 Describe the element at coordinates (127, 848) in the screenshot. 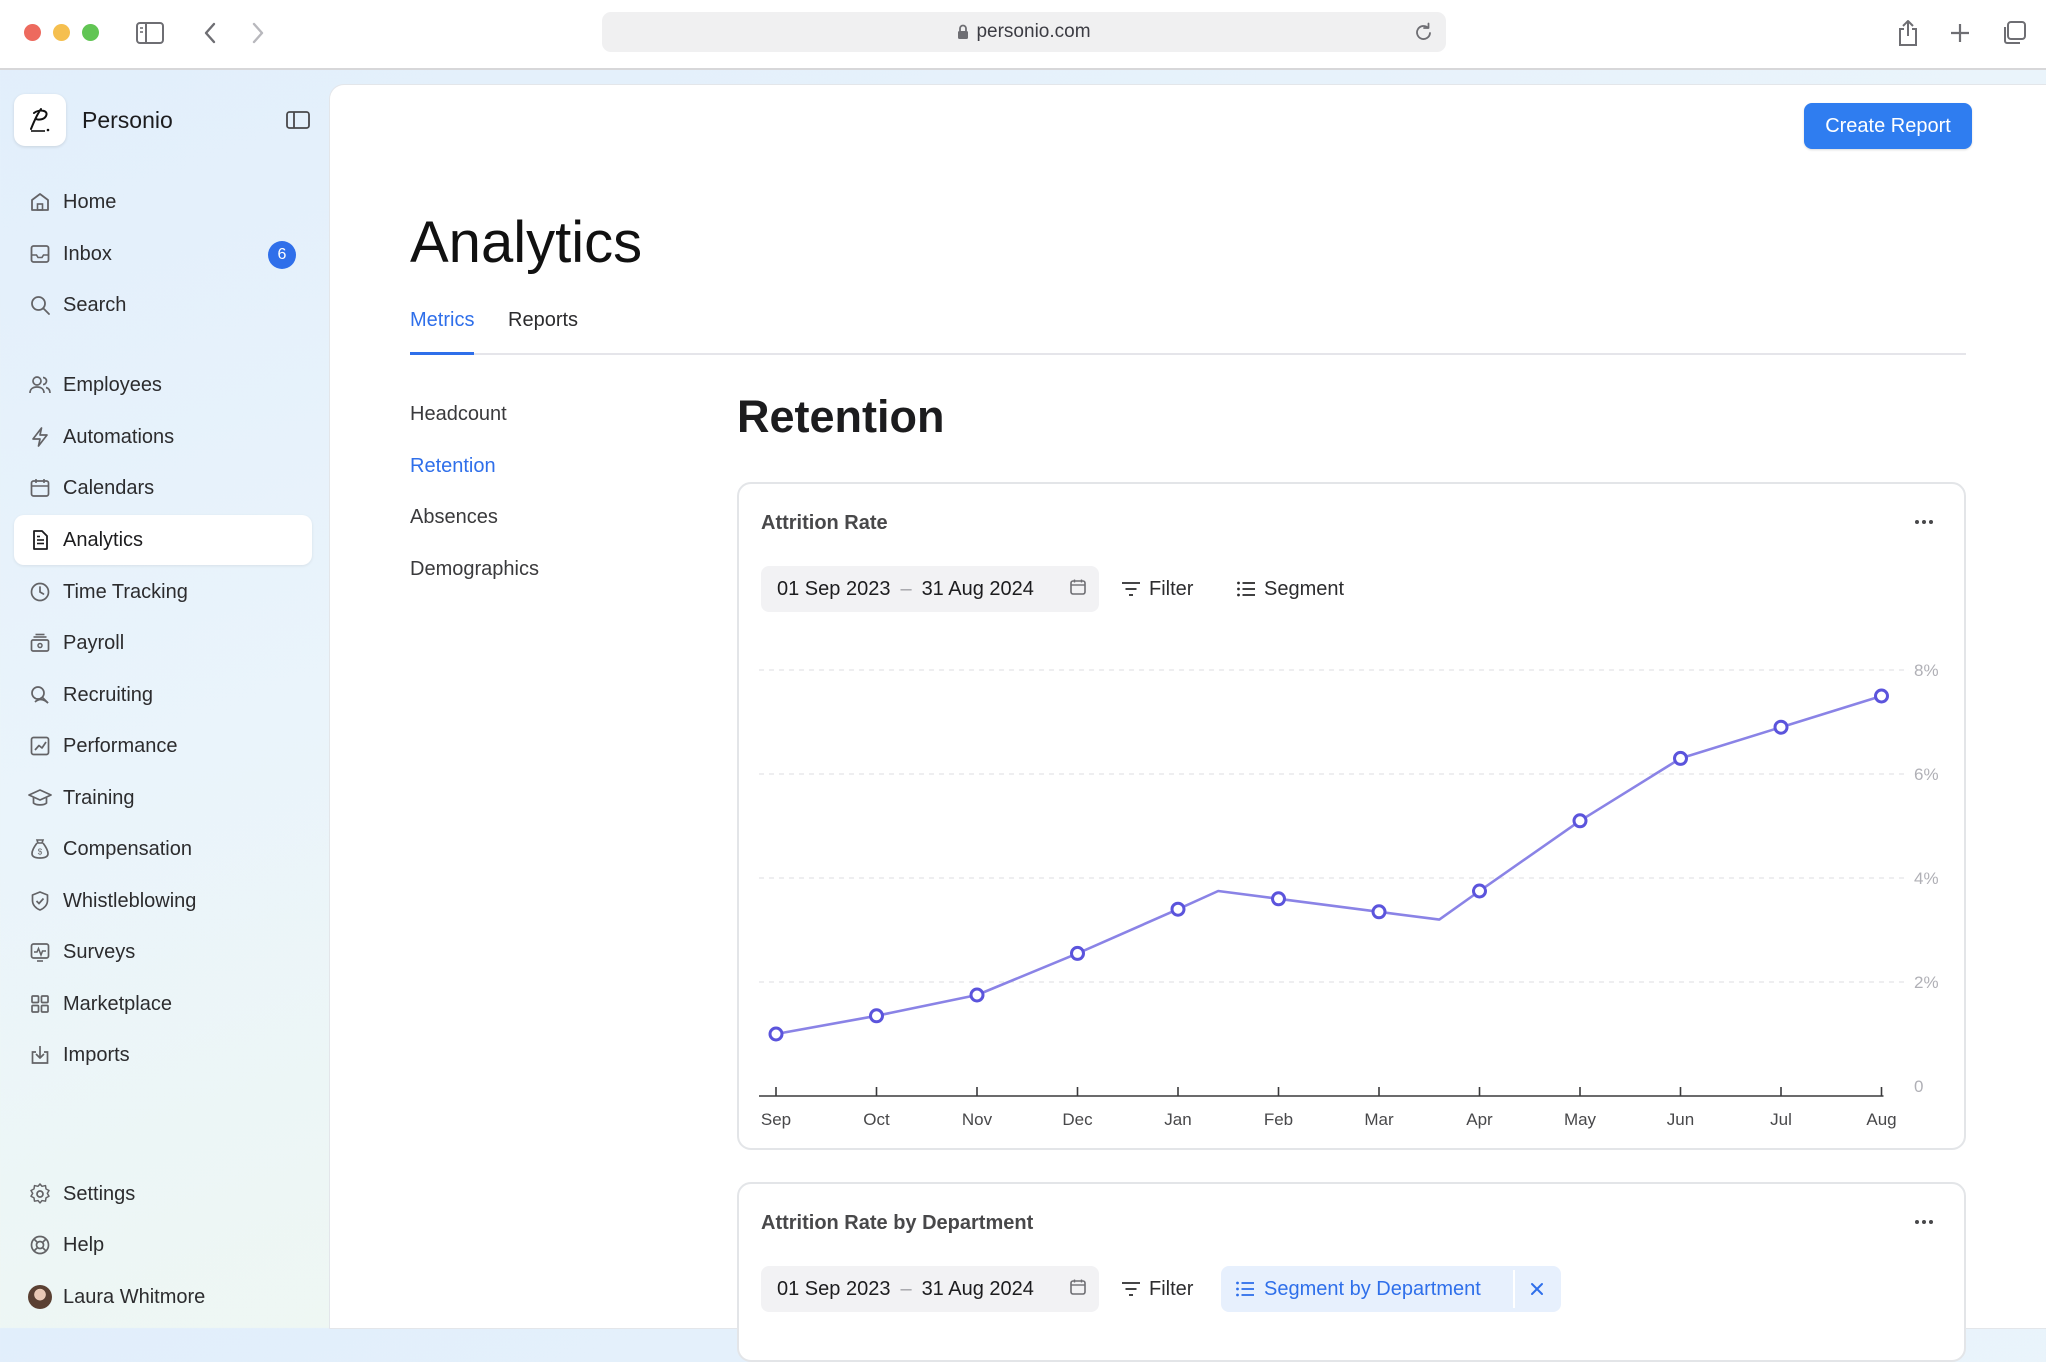

I see `sidebar-item-label: Compensation` at that location.